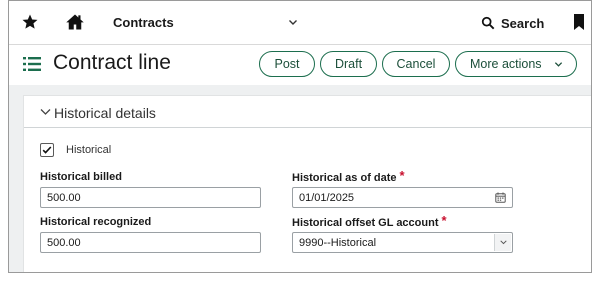 The image size is (600, 283). I want to click on star-icon, so click(30, 22).